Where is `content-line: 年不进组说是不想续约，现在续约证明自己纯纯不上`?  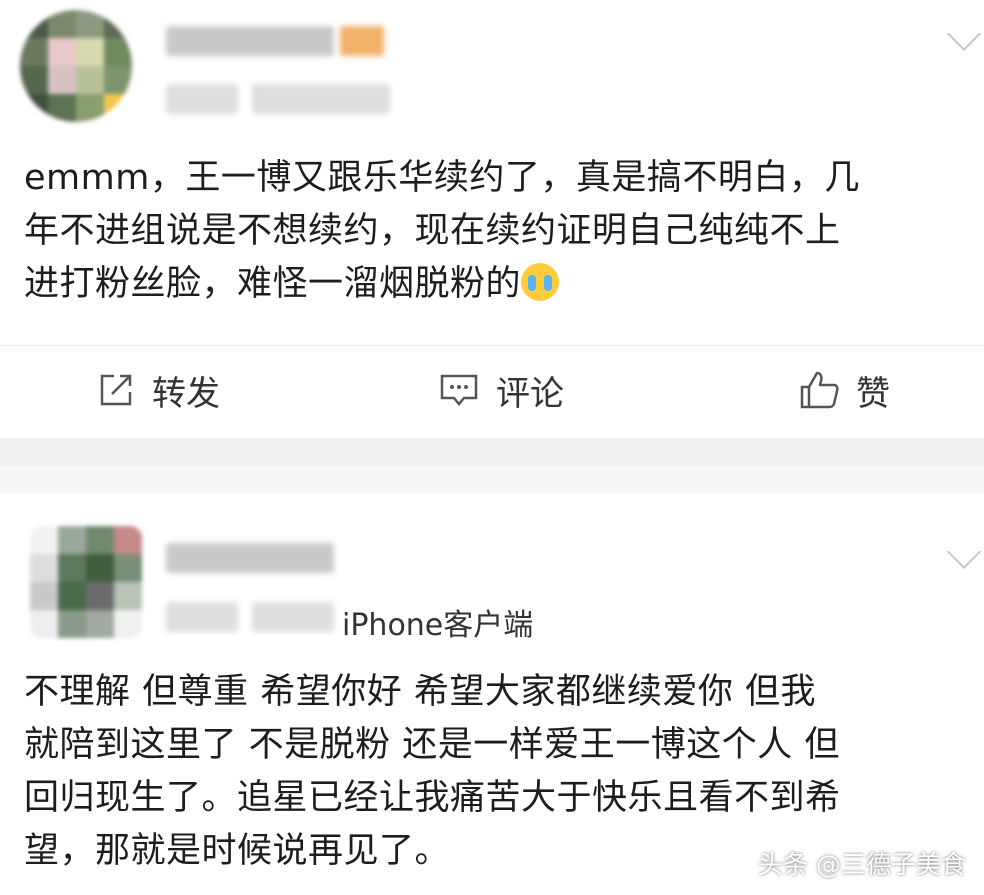 content-line: 年不进组说是不想续约，现在续约证明自己纯纯不上 is located at coordinates (432, 231).